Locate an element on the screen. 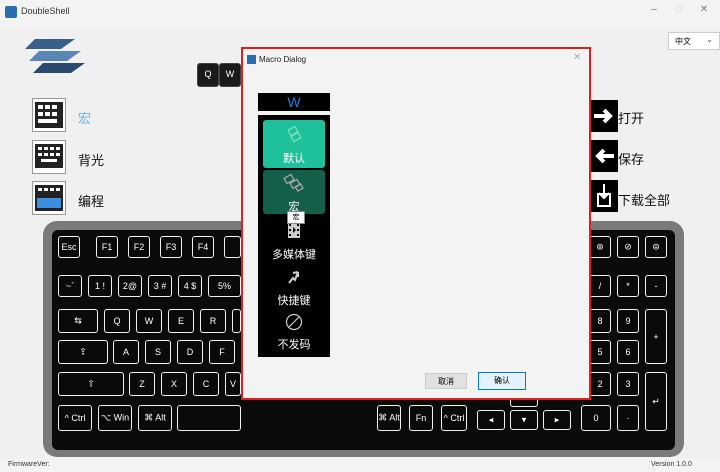 The height and width of the screenshot is (472, 720). dialog-title: Macro Dialog is located at coordinates (283, 59).